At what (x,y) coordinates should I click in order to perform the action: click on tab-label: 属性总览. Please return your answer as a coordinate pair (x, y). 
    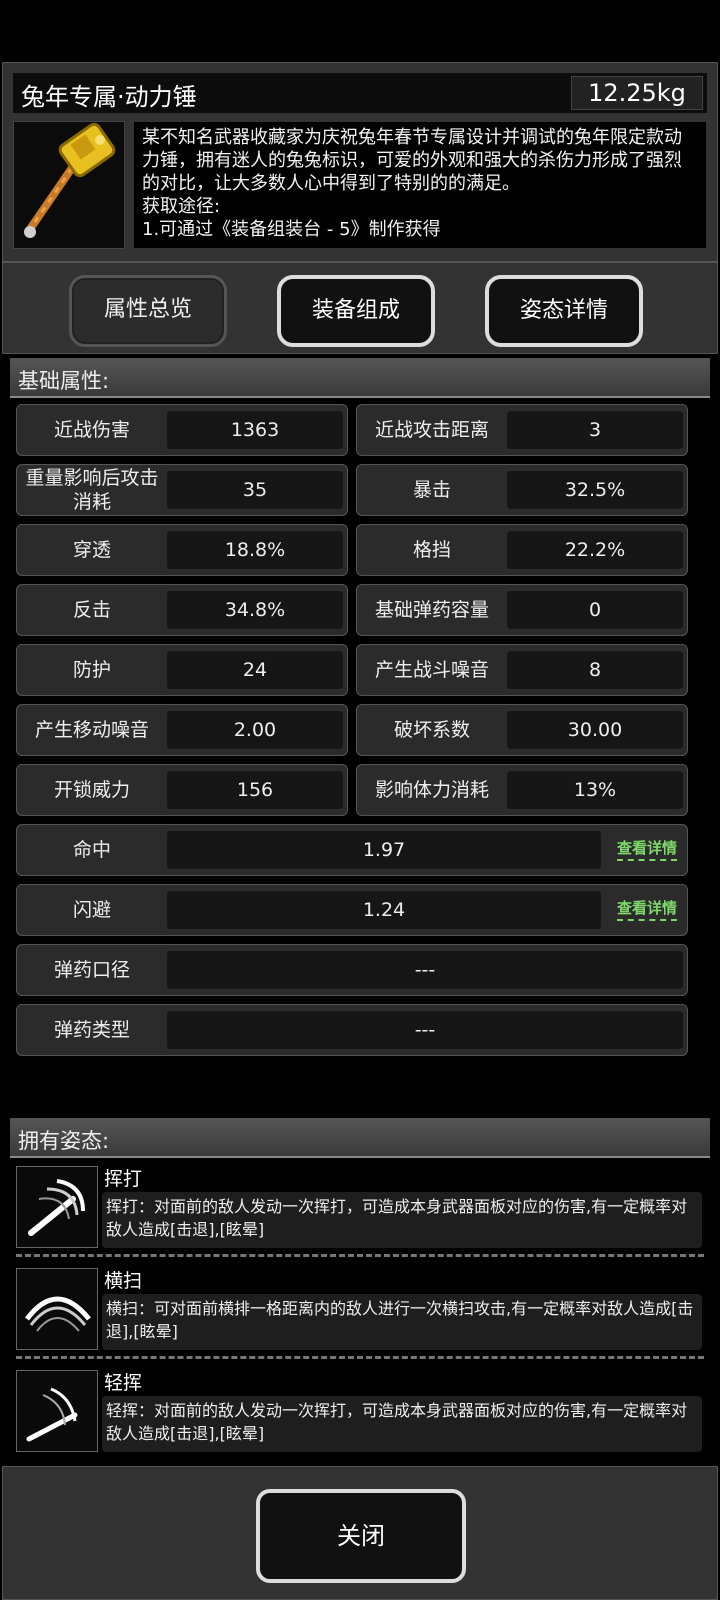
    Looking at the image, I should click on (147, 309).